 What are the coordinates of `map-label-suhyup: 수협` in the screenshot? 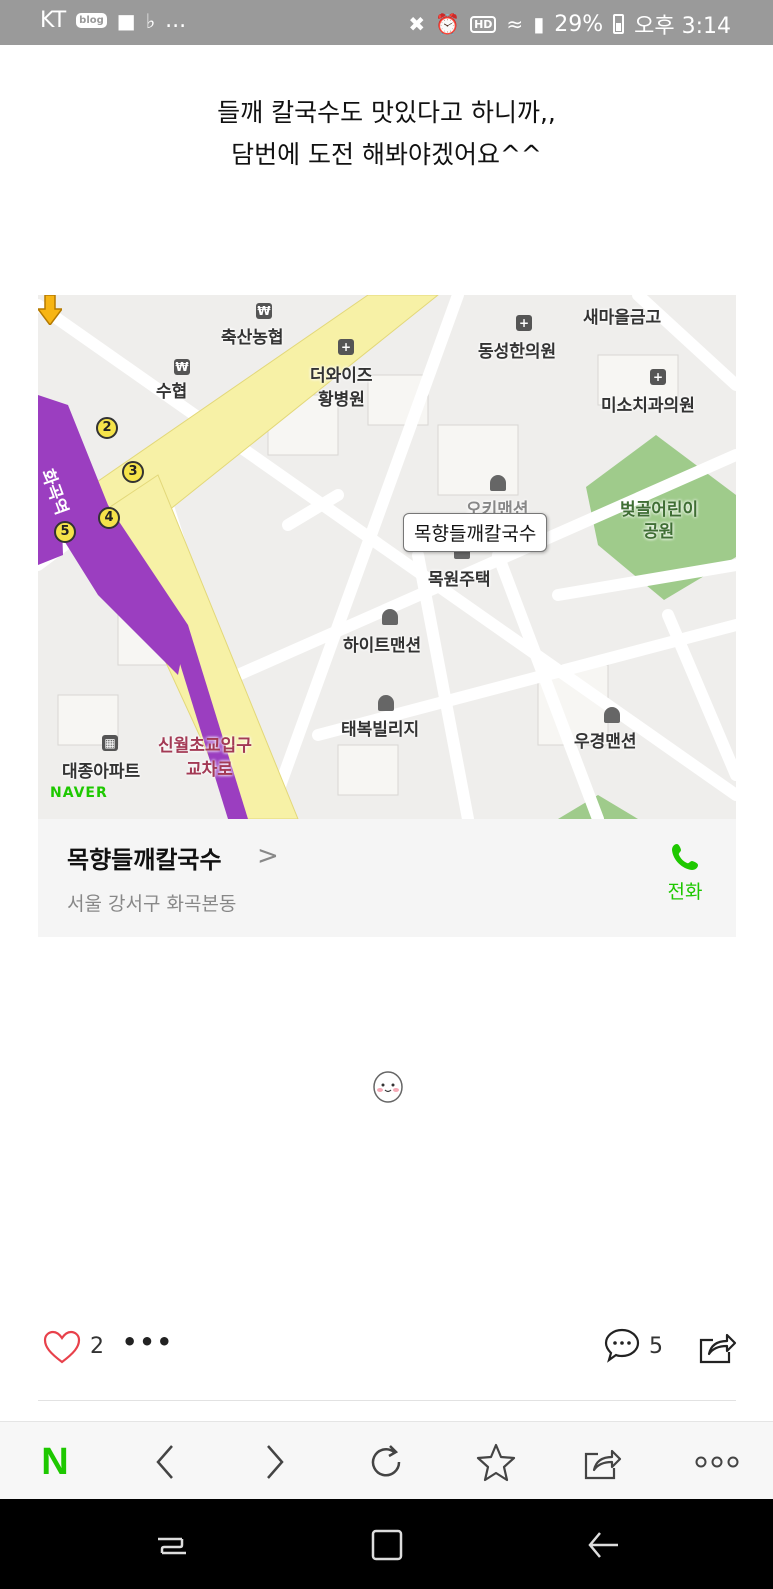 It's located at (172, 392).